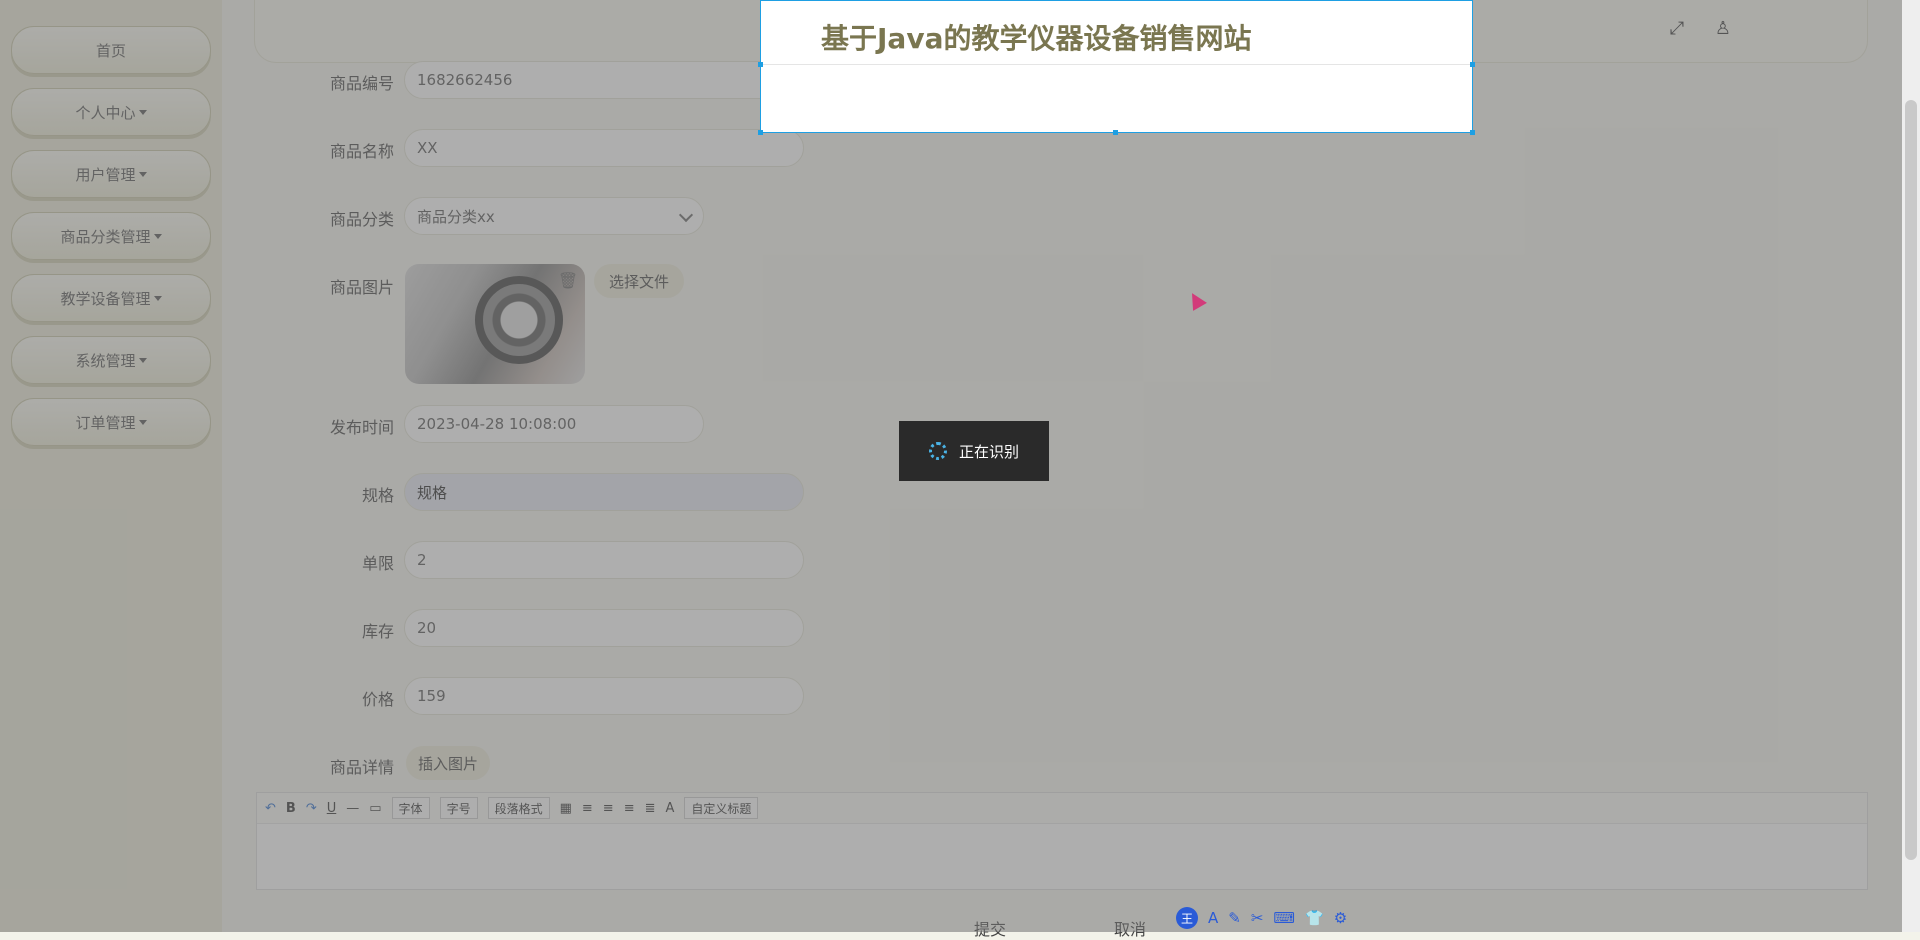 The image size is (1920, 940). I want to click on name-label: 商品名称, so click(361, 151).